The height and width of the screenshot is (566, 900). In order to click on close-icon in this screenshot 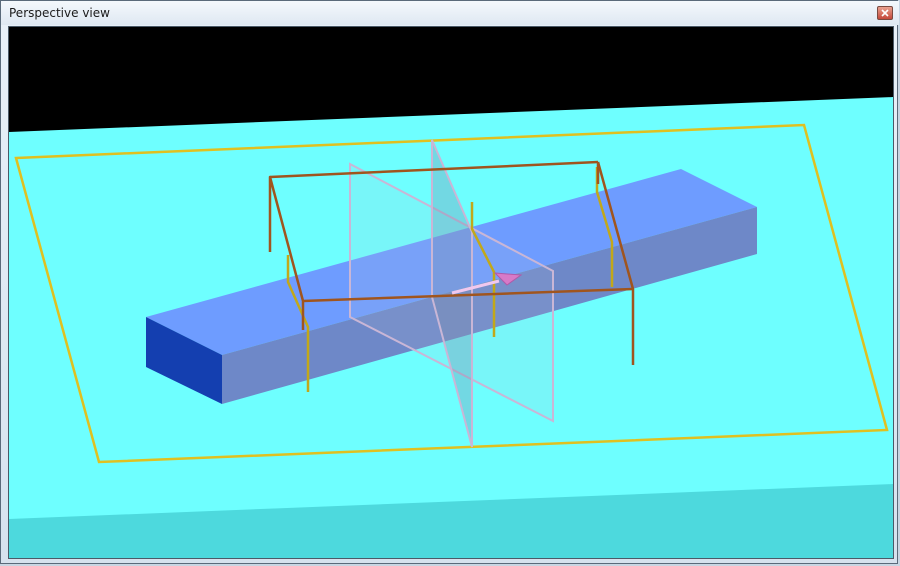, I will do `click(885, 13)`.